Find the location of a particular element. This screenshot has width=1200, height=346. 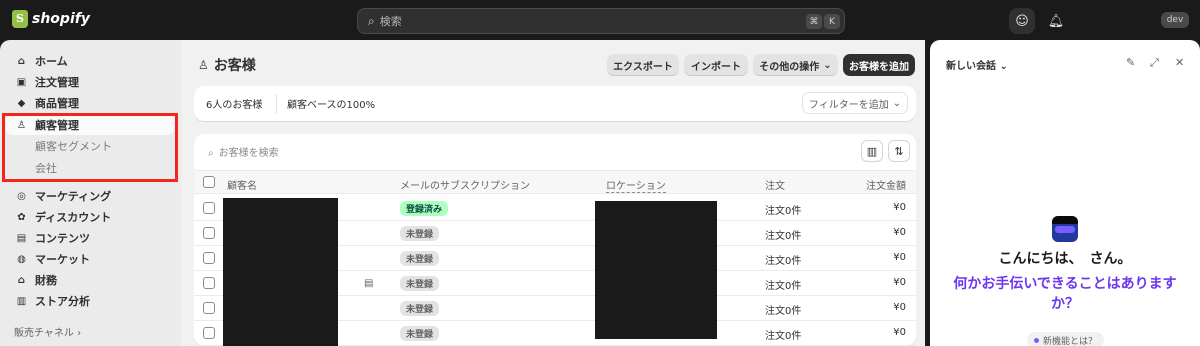

redacted-locations is located at coordinates (656, 270).